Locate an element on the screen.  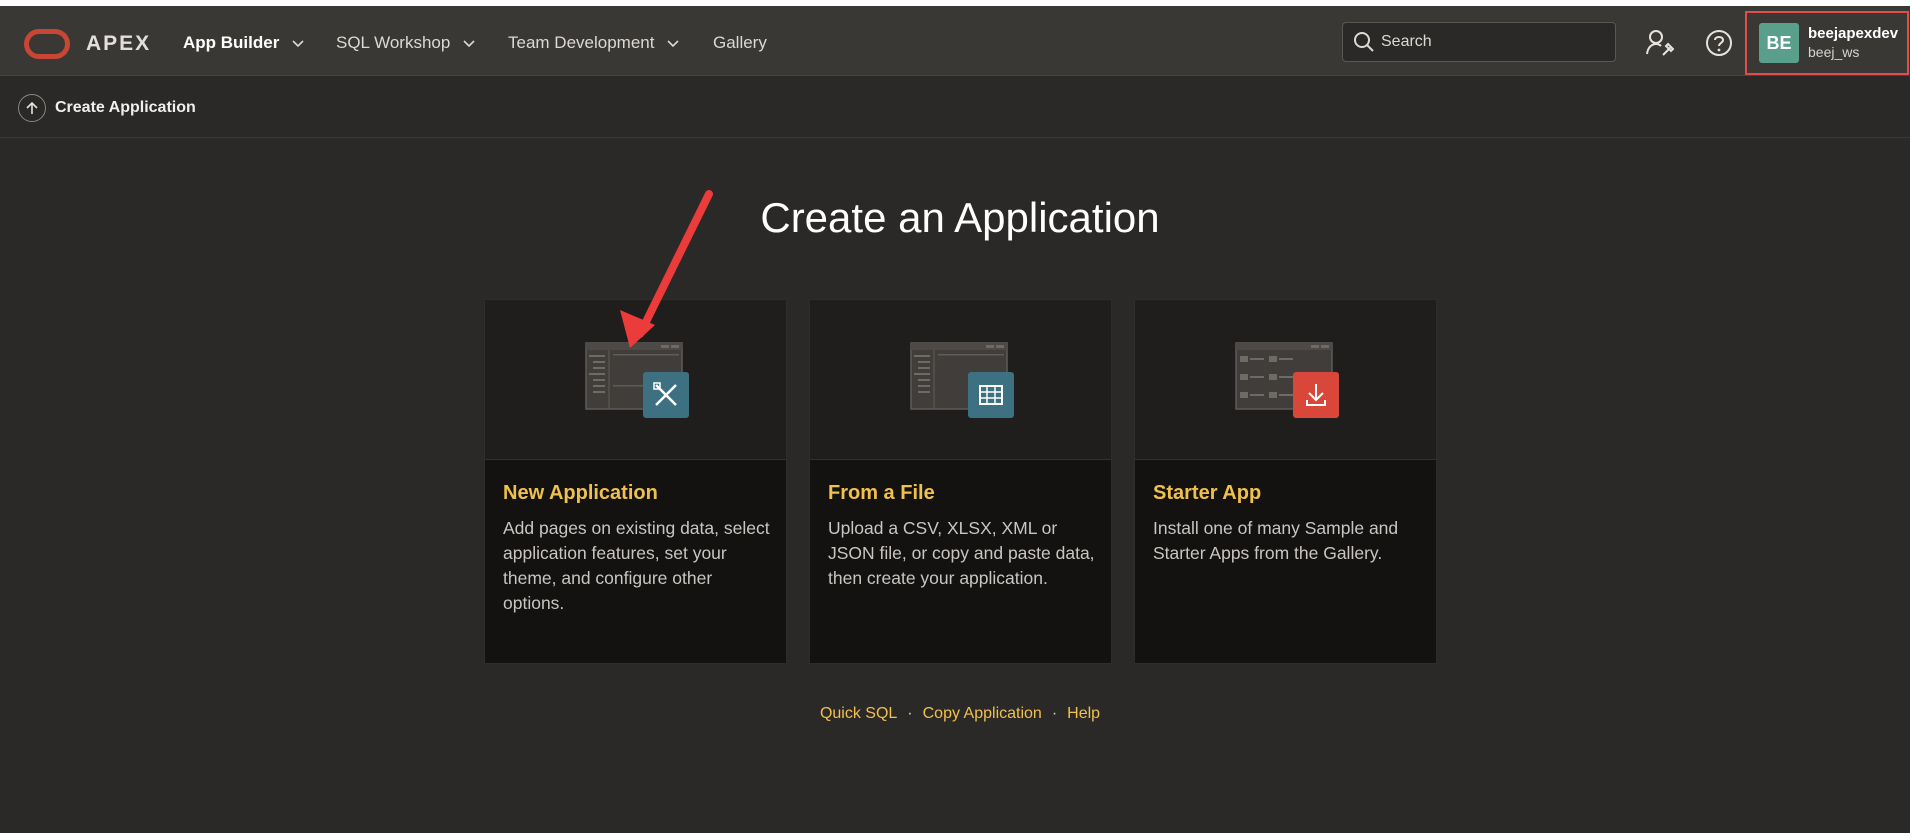
nav-app-builder: App Builder is located at coordinates (244, 43).